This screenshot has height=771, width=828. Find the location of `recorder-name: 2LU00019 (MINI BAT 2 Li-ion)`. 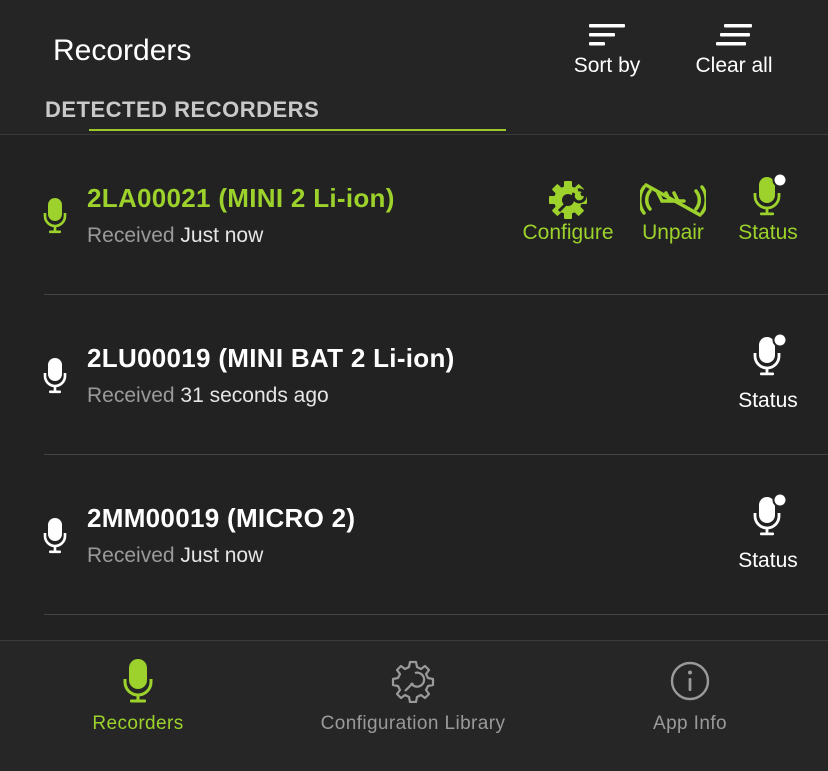

recorder-name: 2LU00019 (MINI BAT 2 Li-ion) is located at coordinates (271, 358).